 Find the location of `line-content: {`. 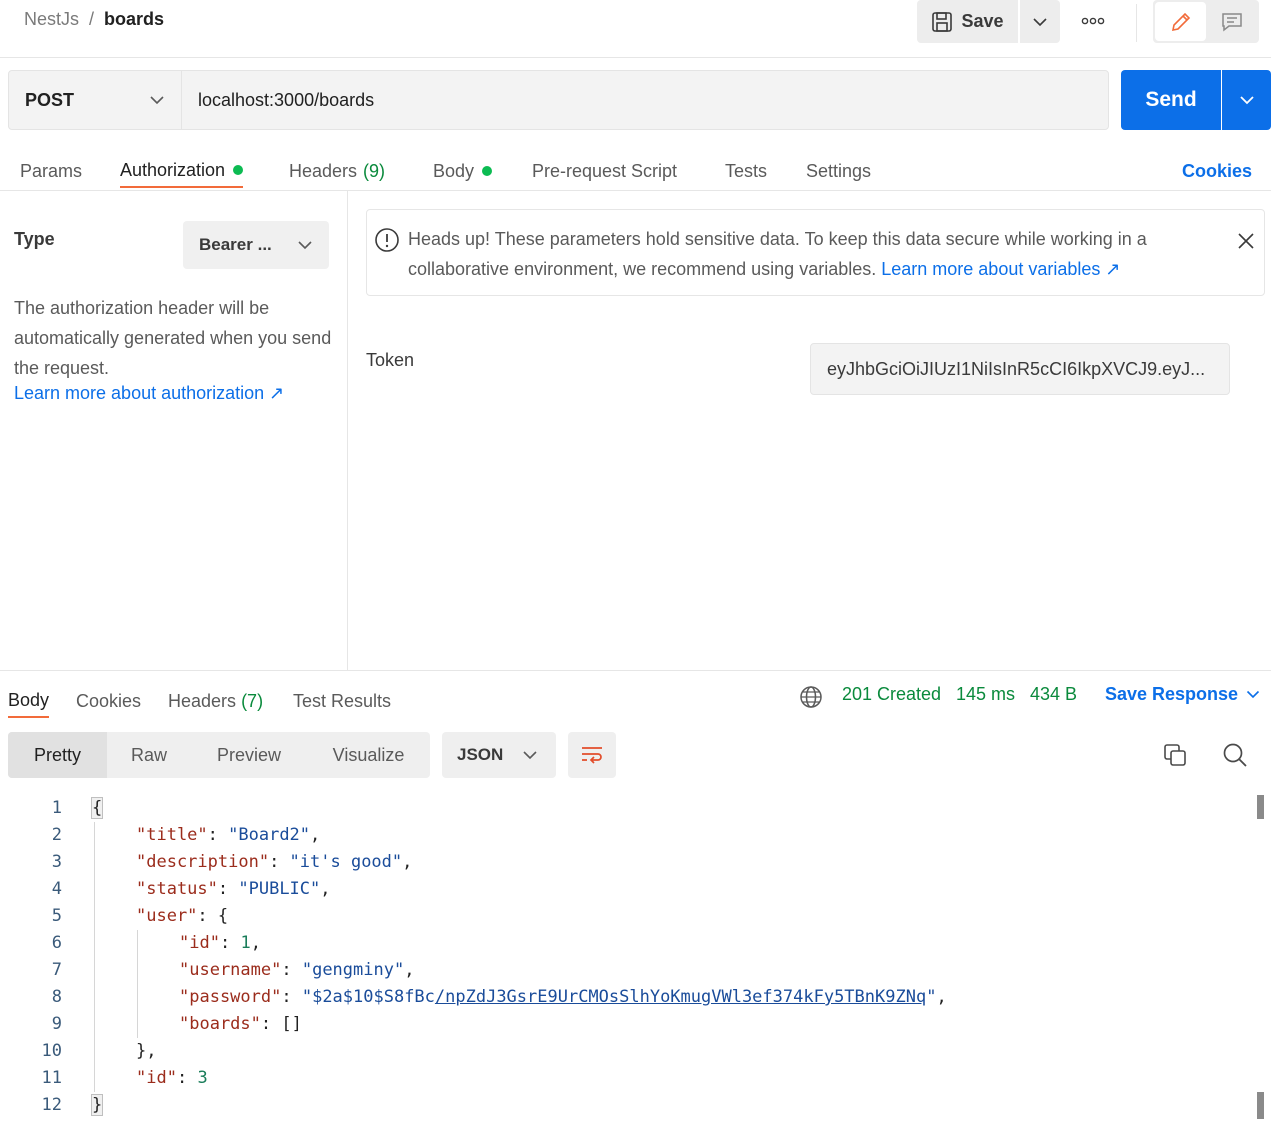

line-content: { is located at coordinates (97, 808).